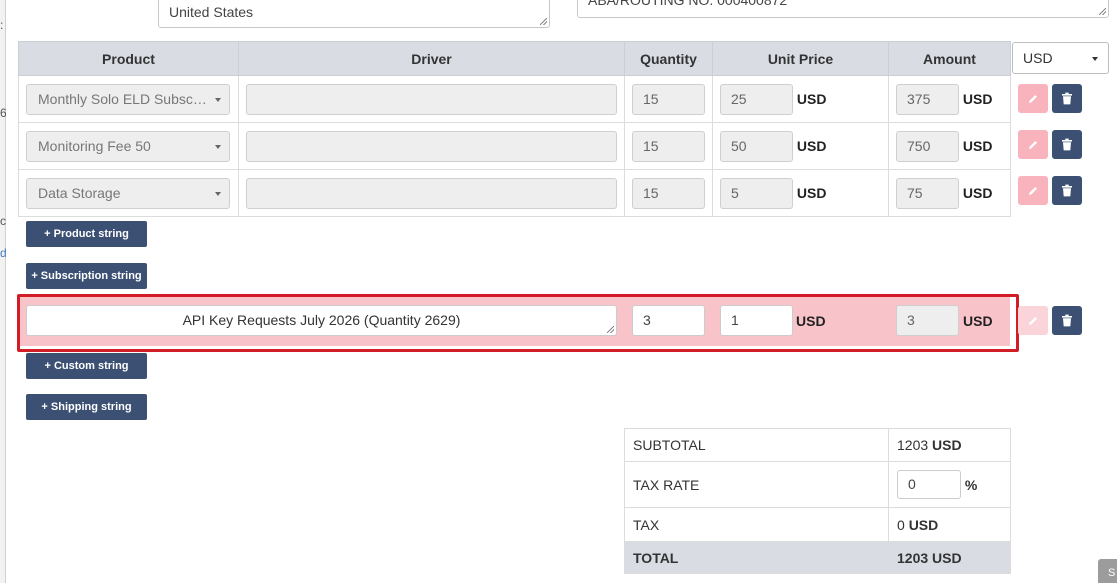 The height and width of the screenshot is (583, 1117). Describe the element at coordinates (79, 192) in the screenshot. I see `product-select-value: Data Storage` at that location.